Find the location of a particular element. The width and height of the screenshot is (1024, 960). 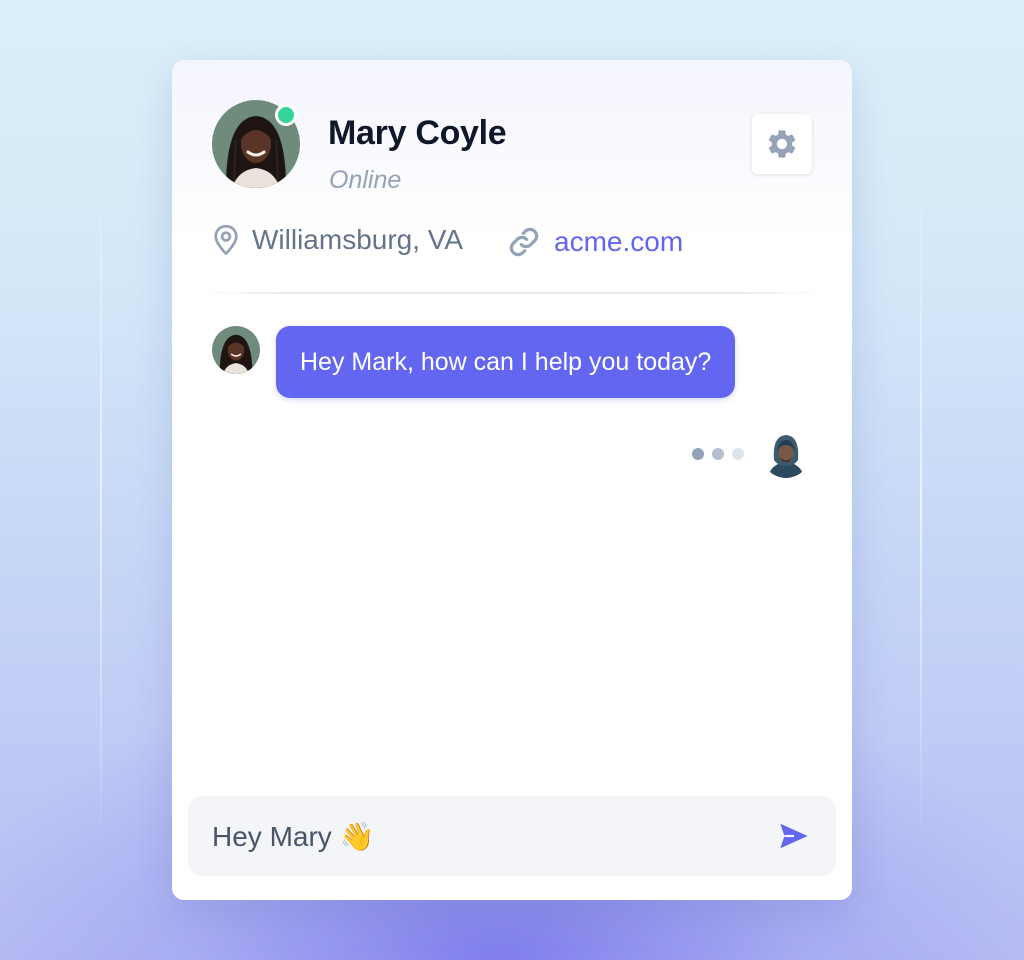

contact-website: acme.com is located at coordinates (595, 242).